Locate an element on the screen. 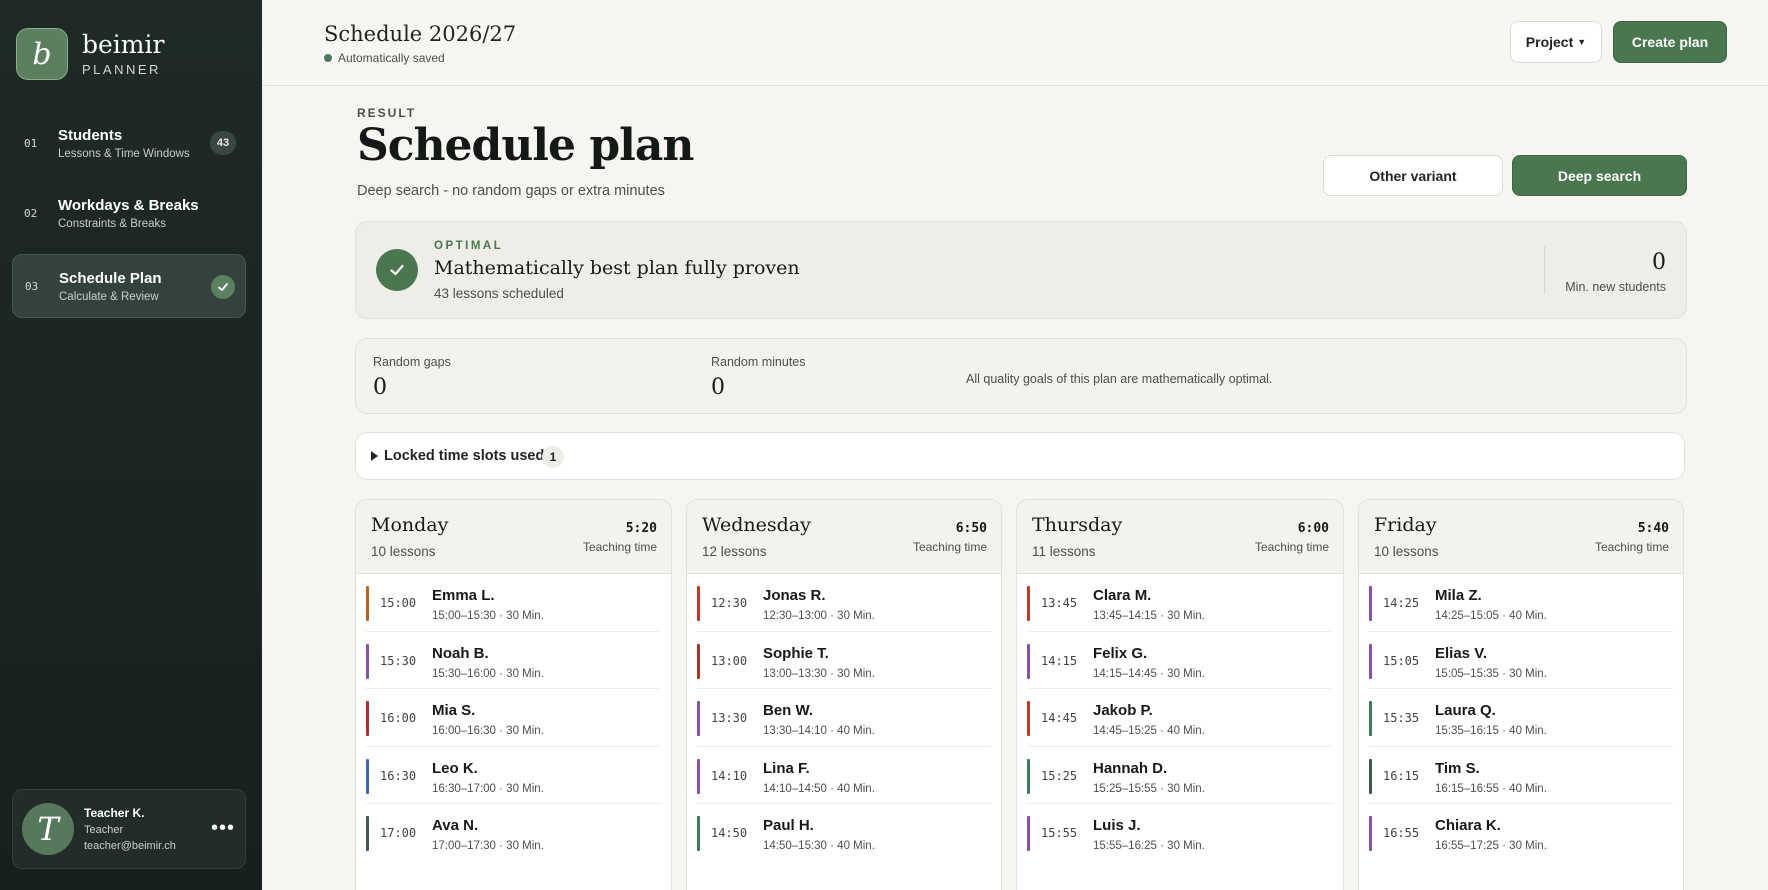  lesson-item: 16:00 Mia S. 16:00–16:30 · 30 Min. is located at coordinates (513, 718).